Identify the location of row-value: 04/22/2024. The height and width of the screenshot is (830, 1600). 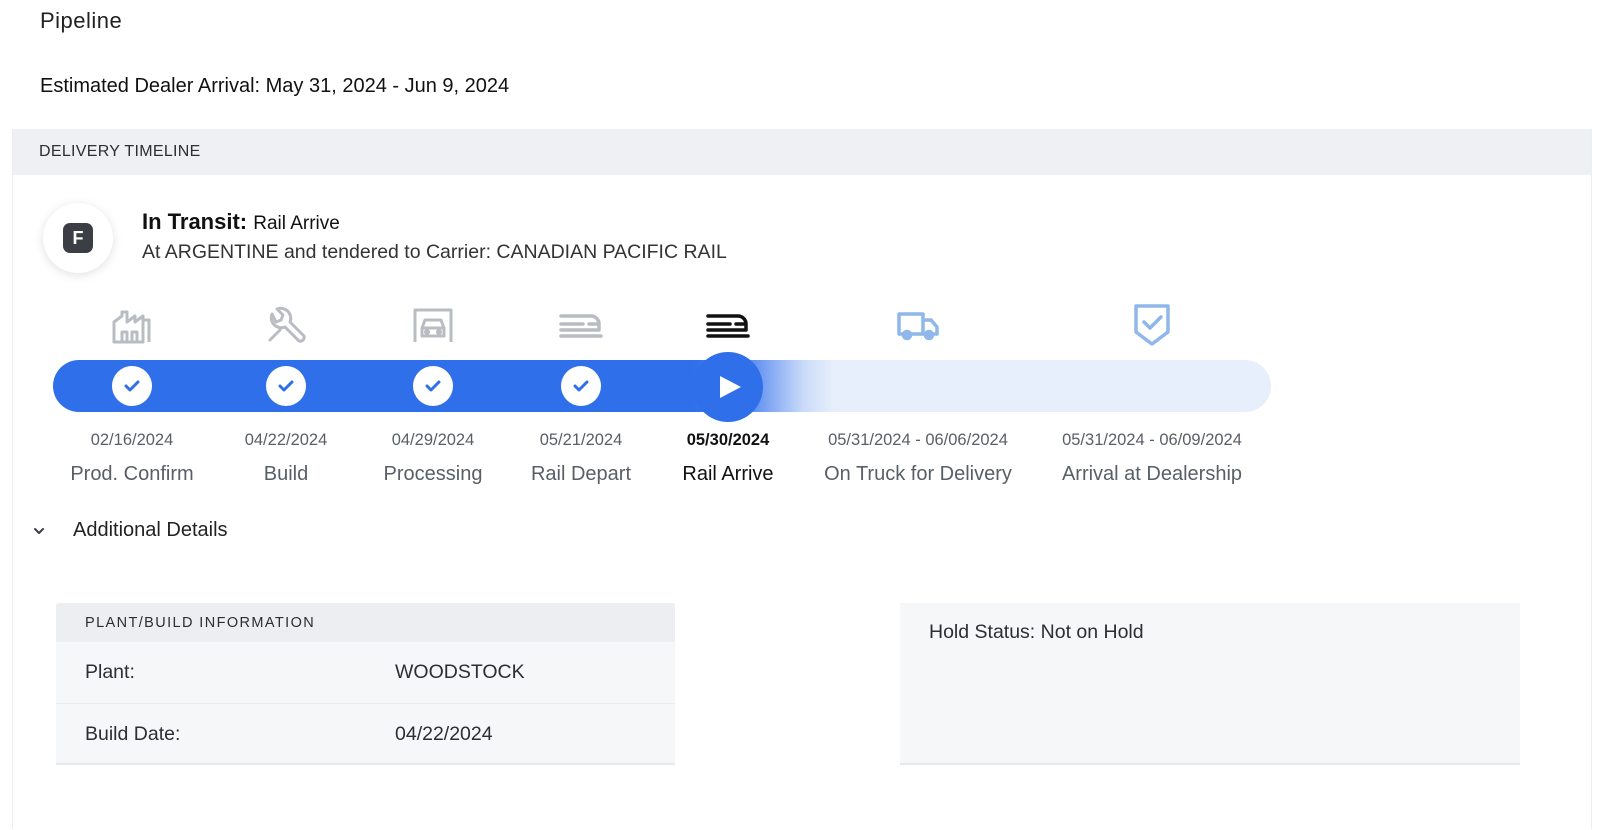
(444, 733).